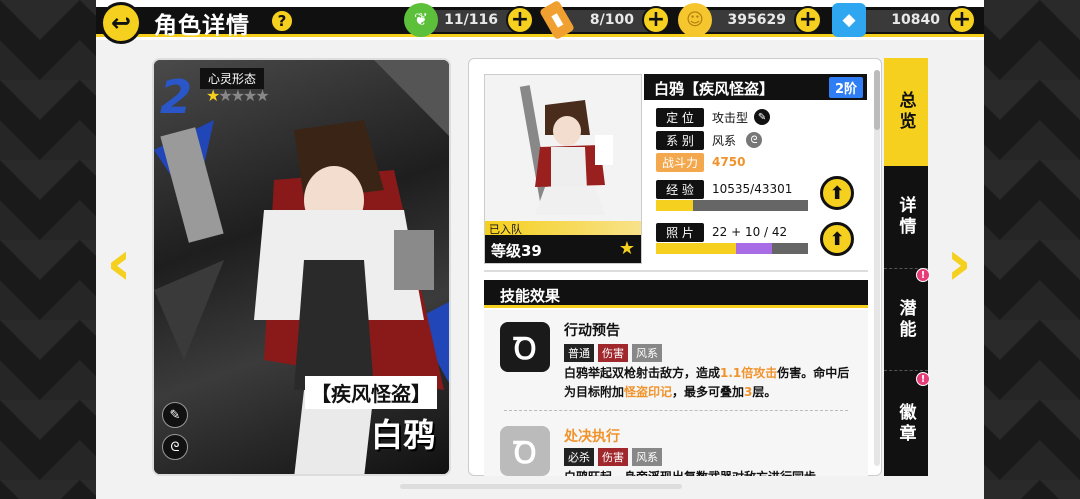 The height and width of the screenshot is (499, 1080). What do you see at coordinates (175, 415) in the screenshot?
I see `attack-type-icon: ✎` at bounding box center [175, 415].